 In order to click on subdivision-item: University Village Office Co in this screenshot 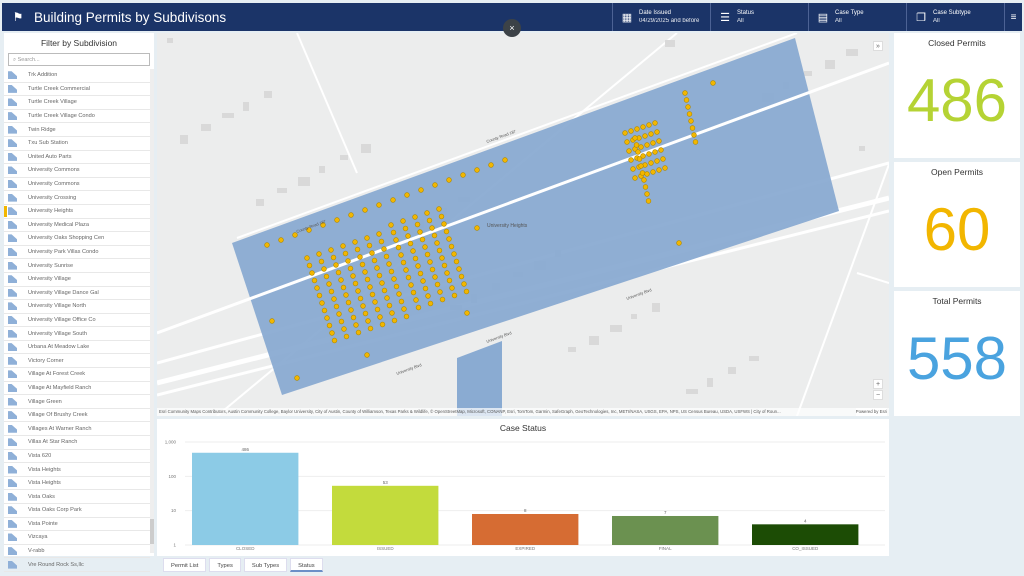, I will do `click(77, 321)`.